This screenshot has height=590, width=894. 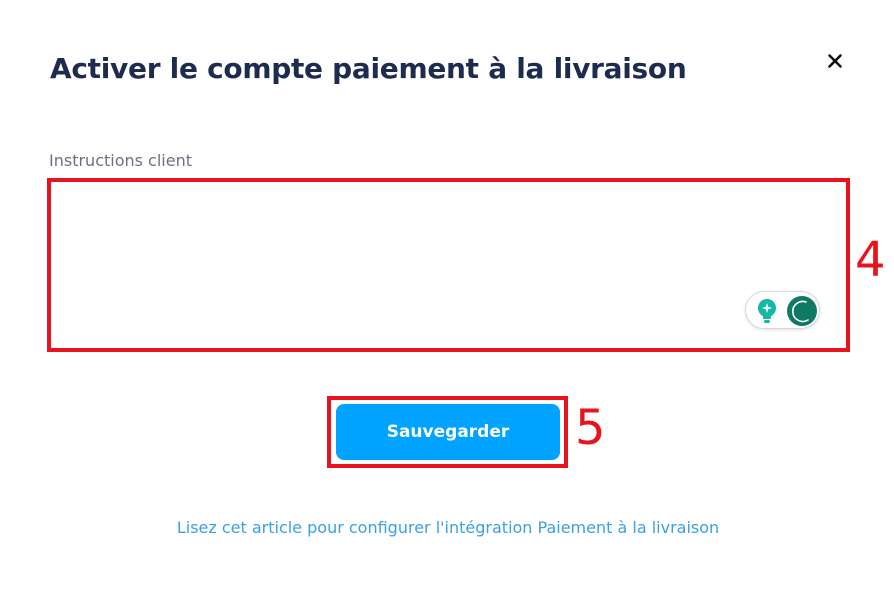 What do you see at coordinates (448, 432) in the screenshot?
I see `save-button: Sauvegarder` at bounding box center [448, 432].